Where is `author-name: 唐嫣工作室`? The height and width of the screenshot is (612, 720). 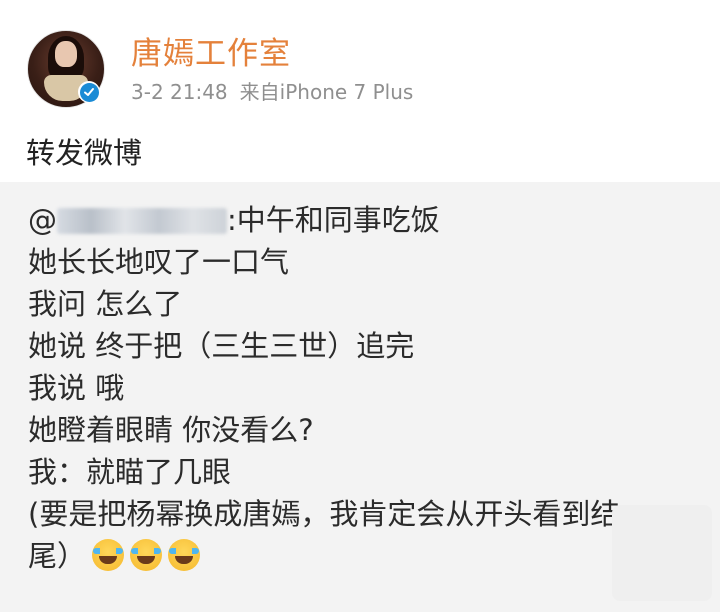 author-name: 唐嫣工作室 is located at coordinates (211, 50).